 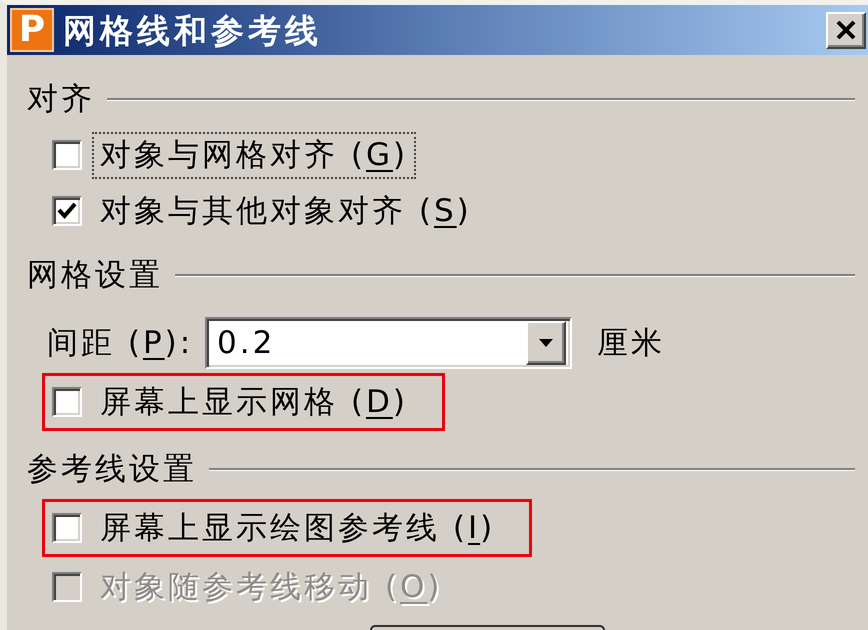 I want to click on field-label: 间距 (P):, so click(x=120, y=343).